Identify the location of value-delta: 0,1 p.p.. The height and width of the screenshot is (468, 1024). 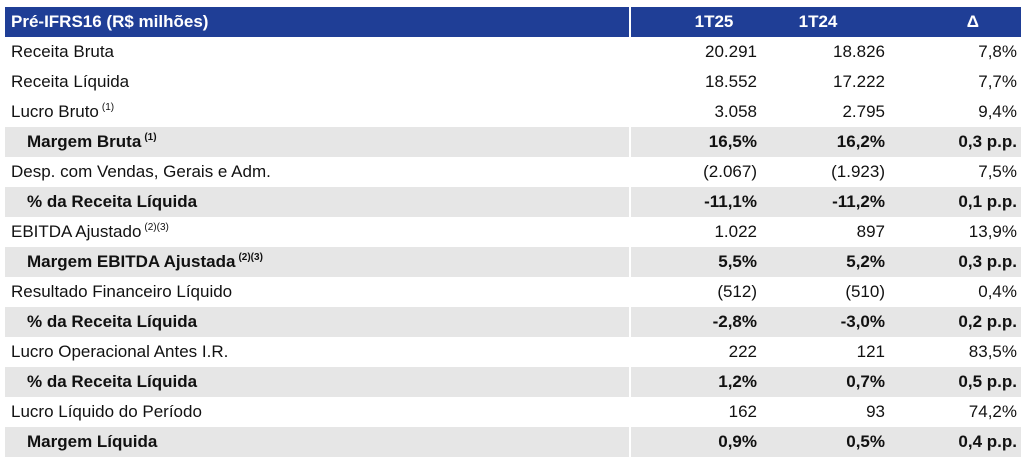
(956, 202).